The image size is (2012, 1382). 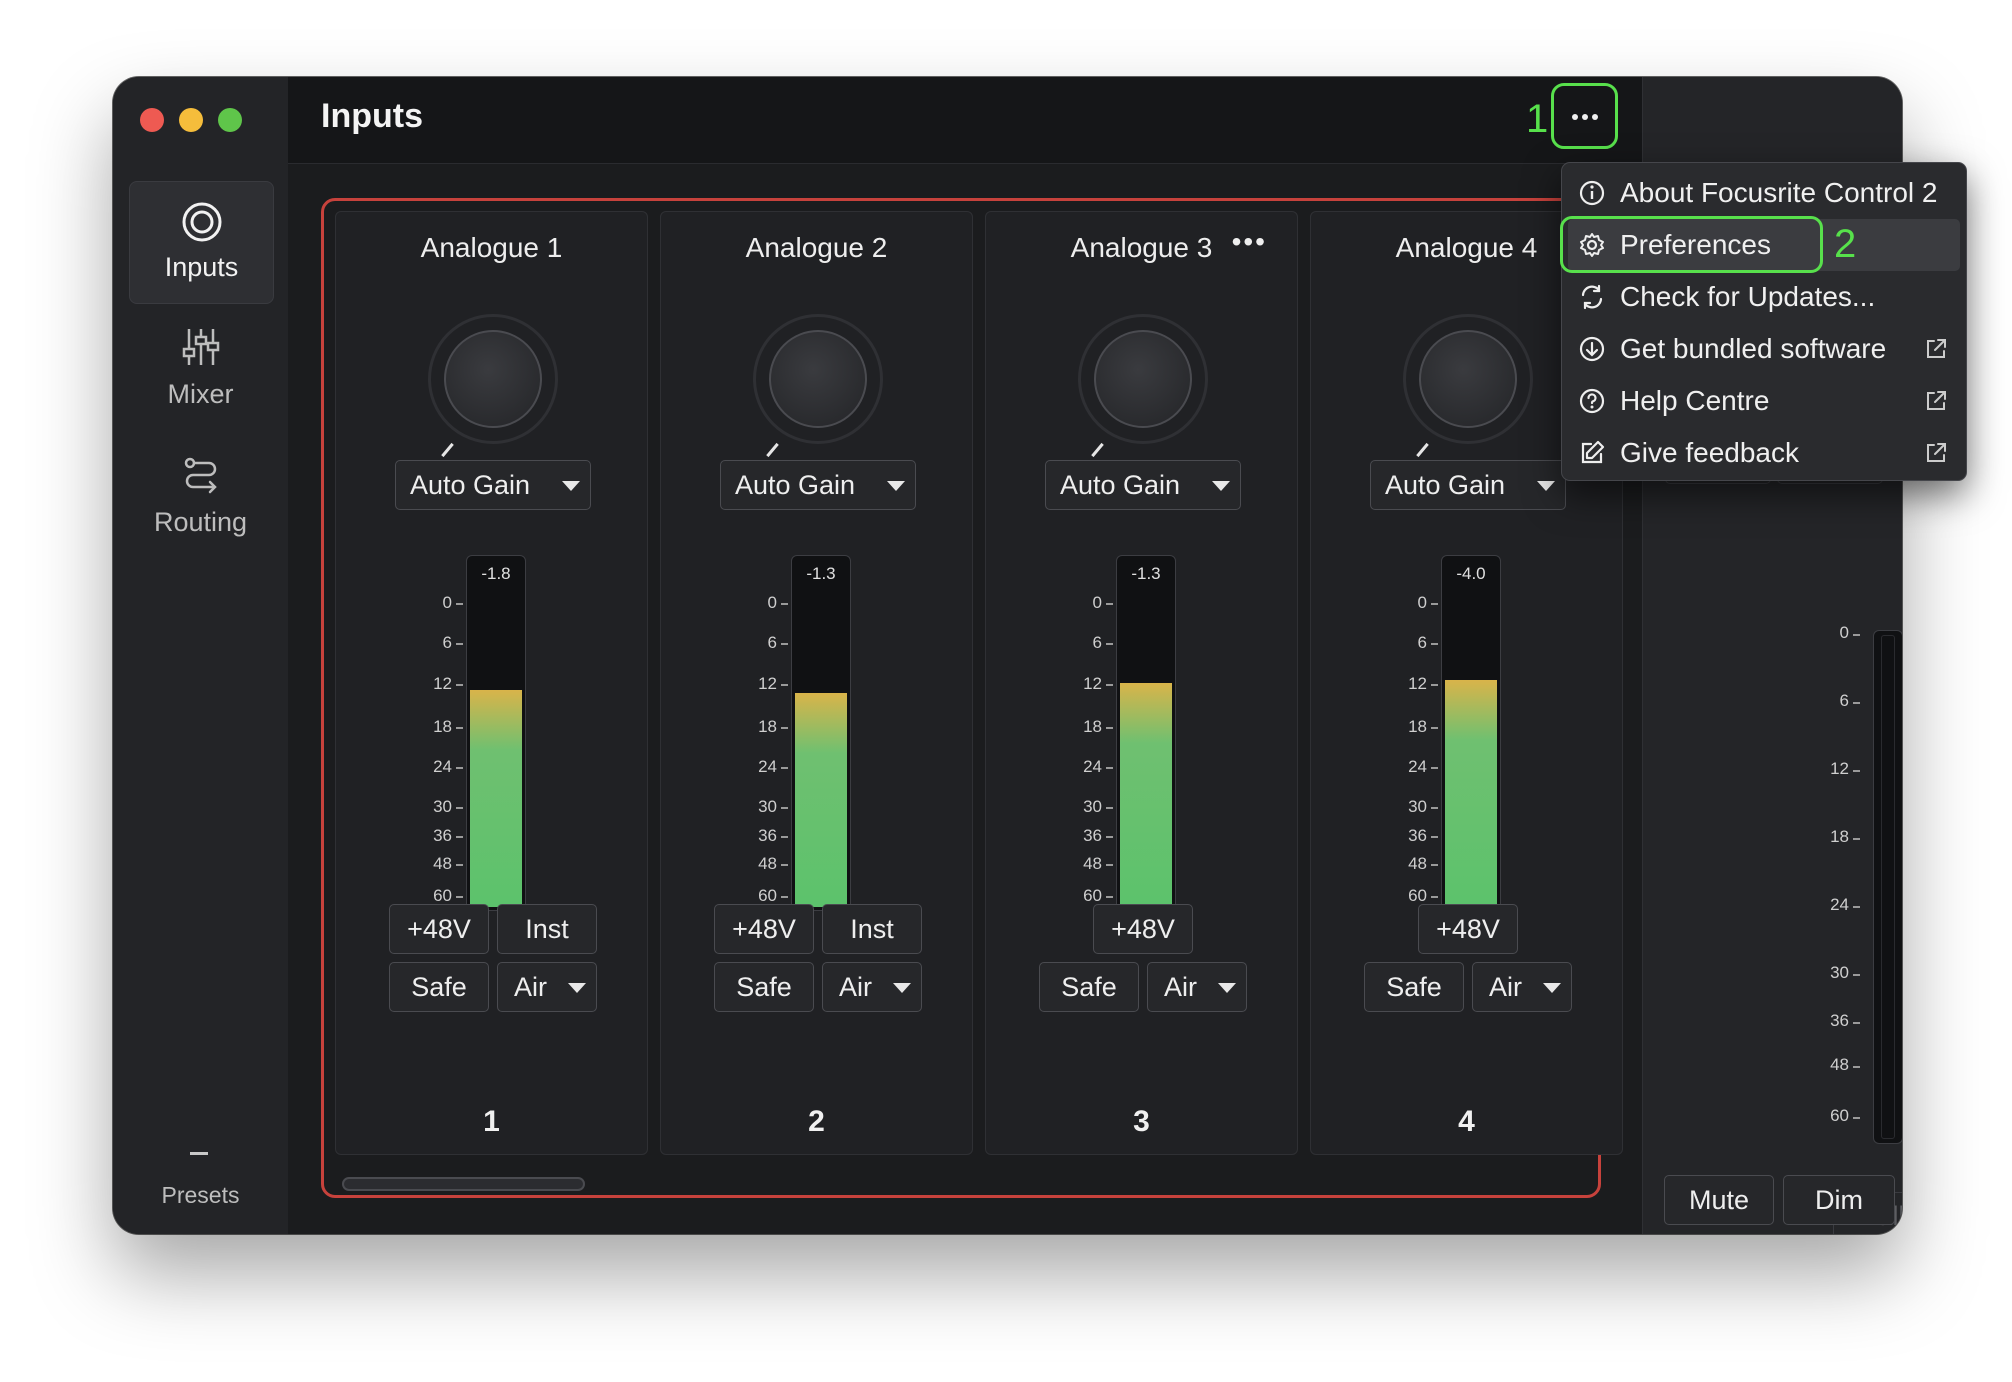 What do you see at coordinates (201, 222) in the screenshot?
I see `inputs-icon` at bounding box center [201, 222].